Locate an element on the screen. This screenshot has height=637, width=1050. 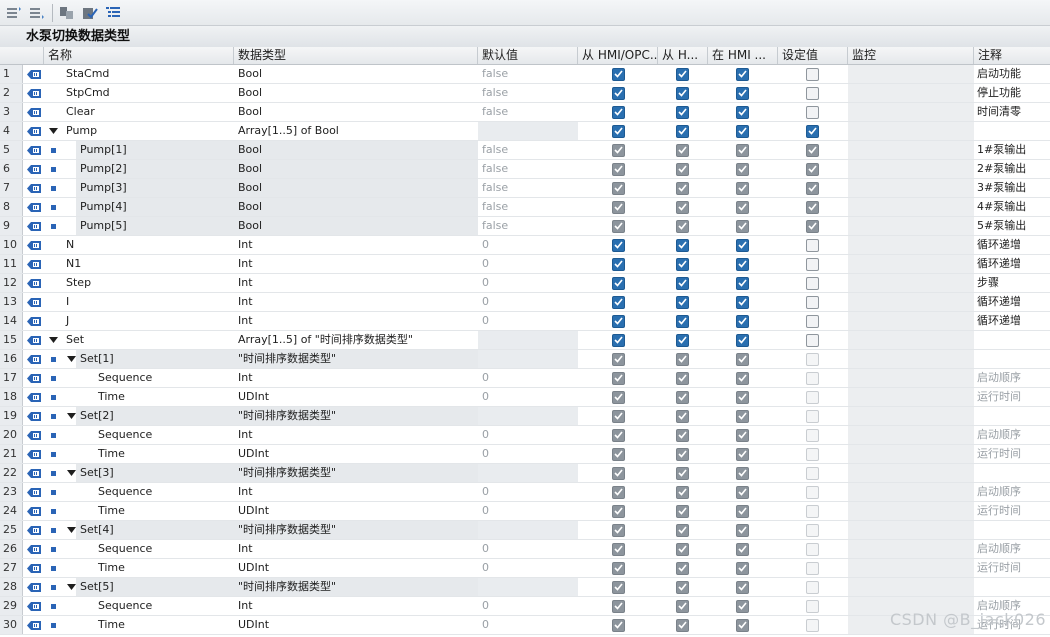
name-cell: Set[1] is located at coordinates (155, 359).